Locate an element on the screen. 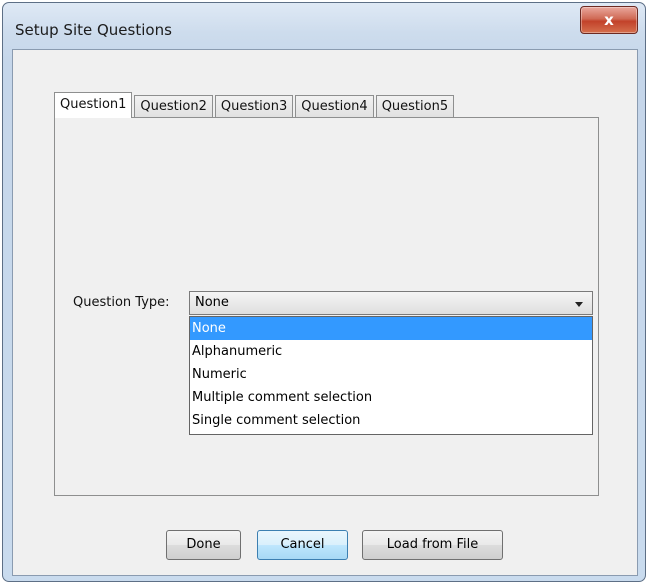 The height and width of the screenshot is (584, 648). done-button-label: Done is located at coordinates (203, 544).